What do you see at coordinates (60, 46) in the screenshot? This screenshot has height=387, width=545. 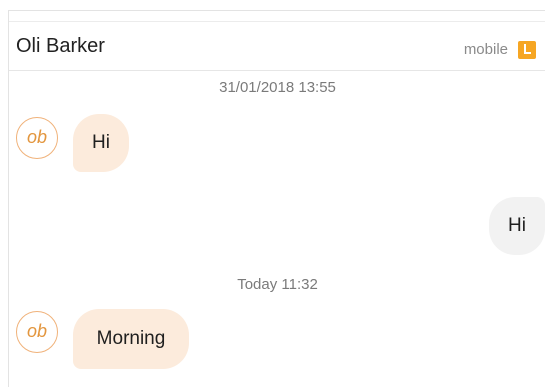 I see `contact-name: Oli Barker` at bounding box center [60, 46].